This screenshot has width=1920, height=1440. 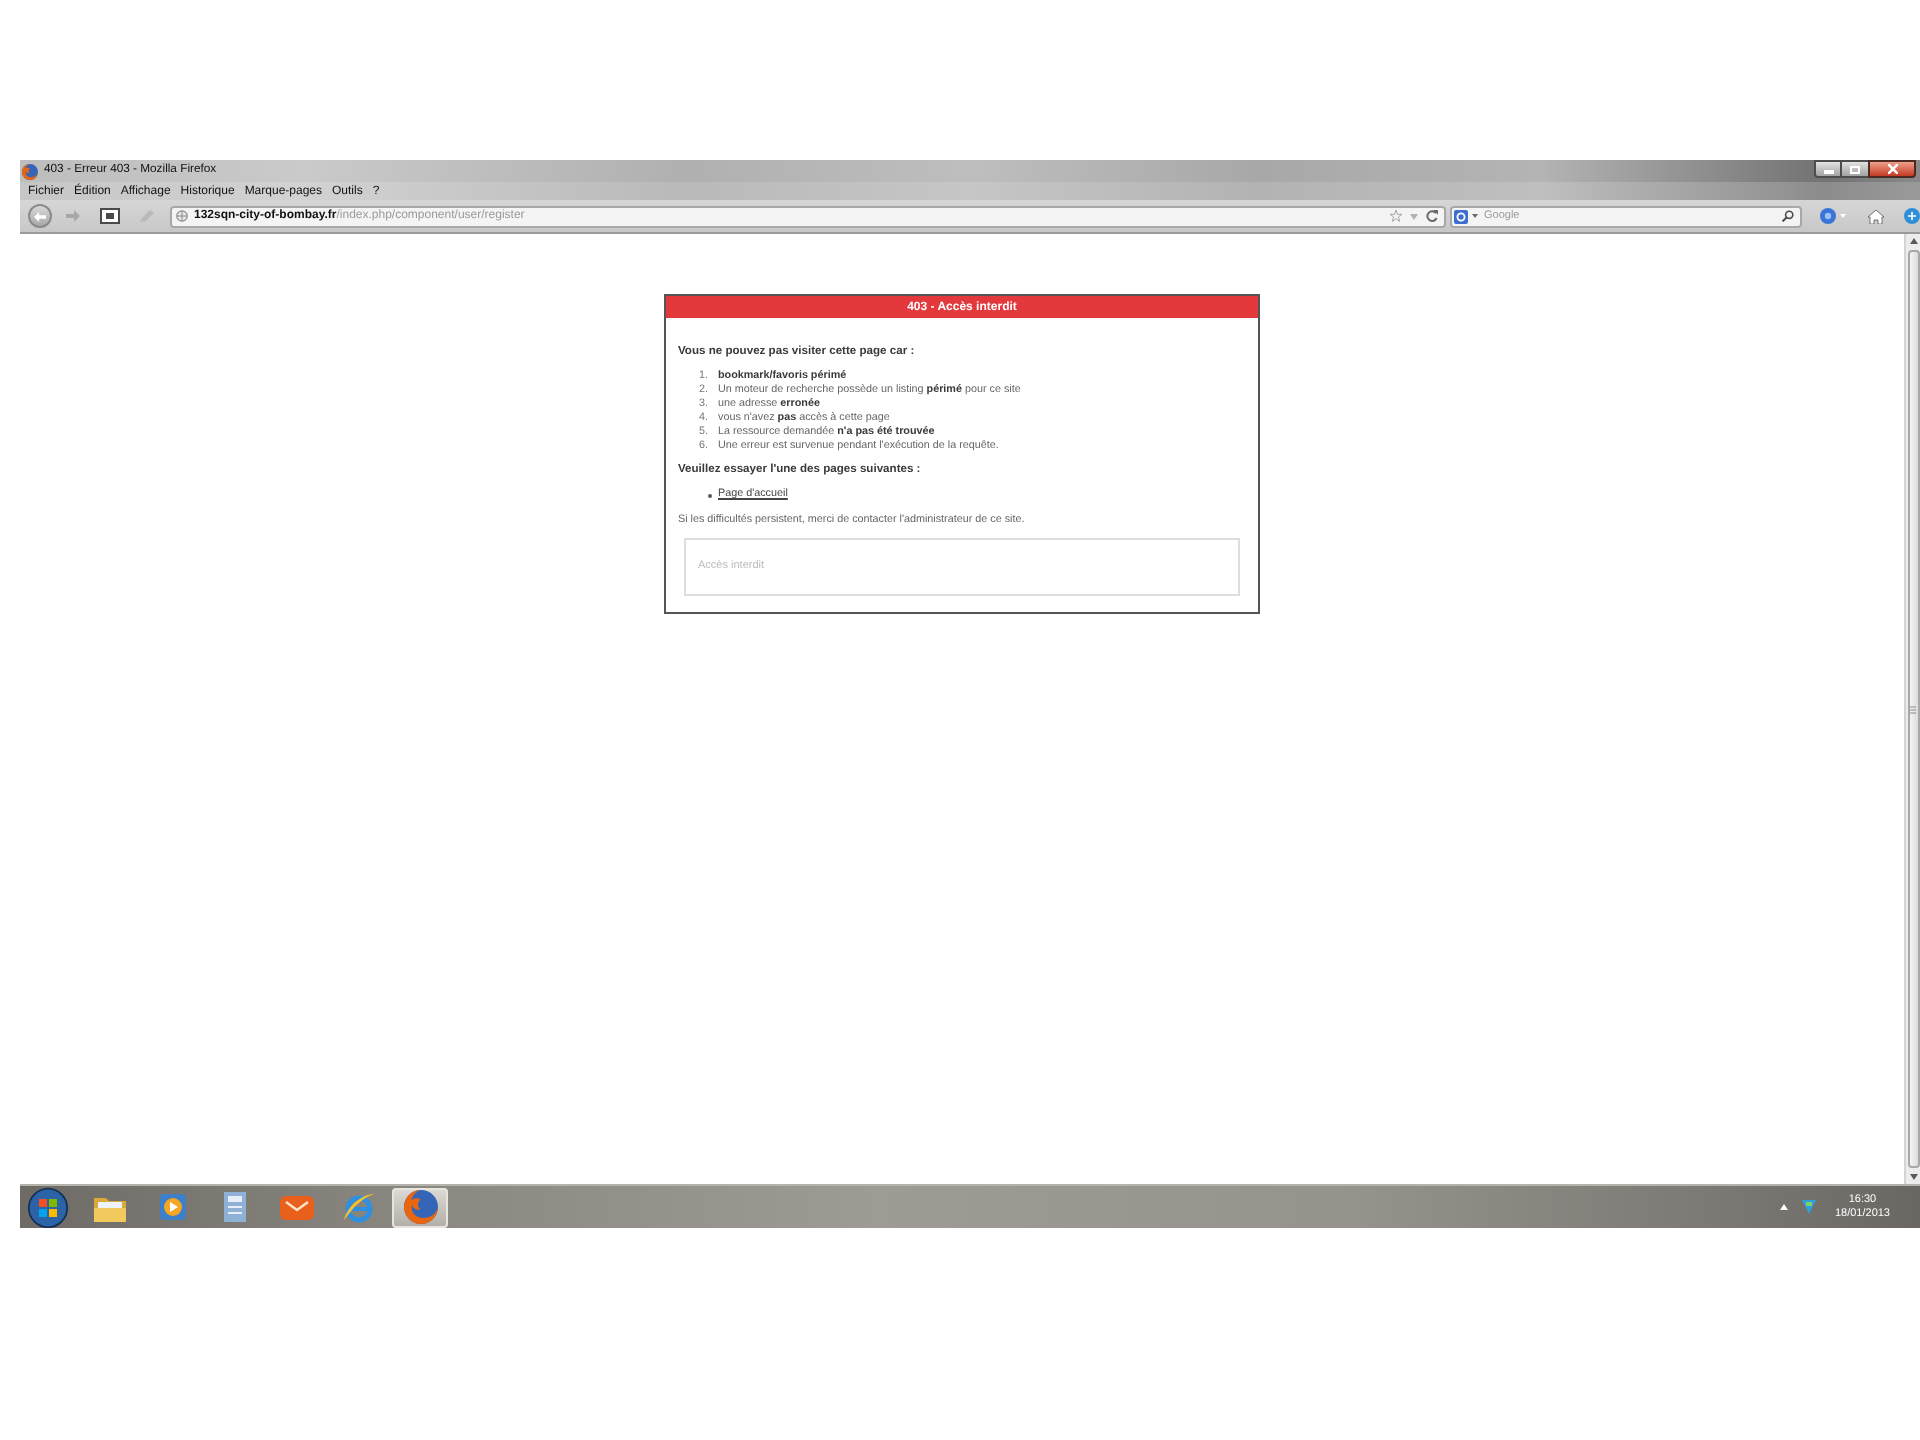 I want to click on tray-app-icon, so click(x=1809, y=1207).